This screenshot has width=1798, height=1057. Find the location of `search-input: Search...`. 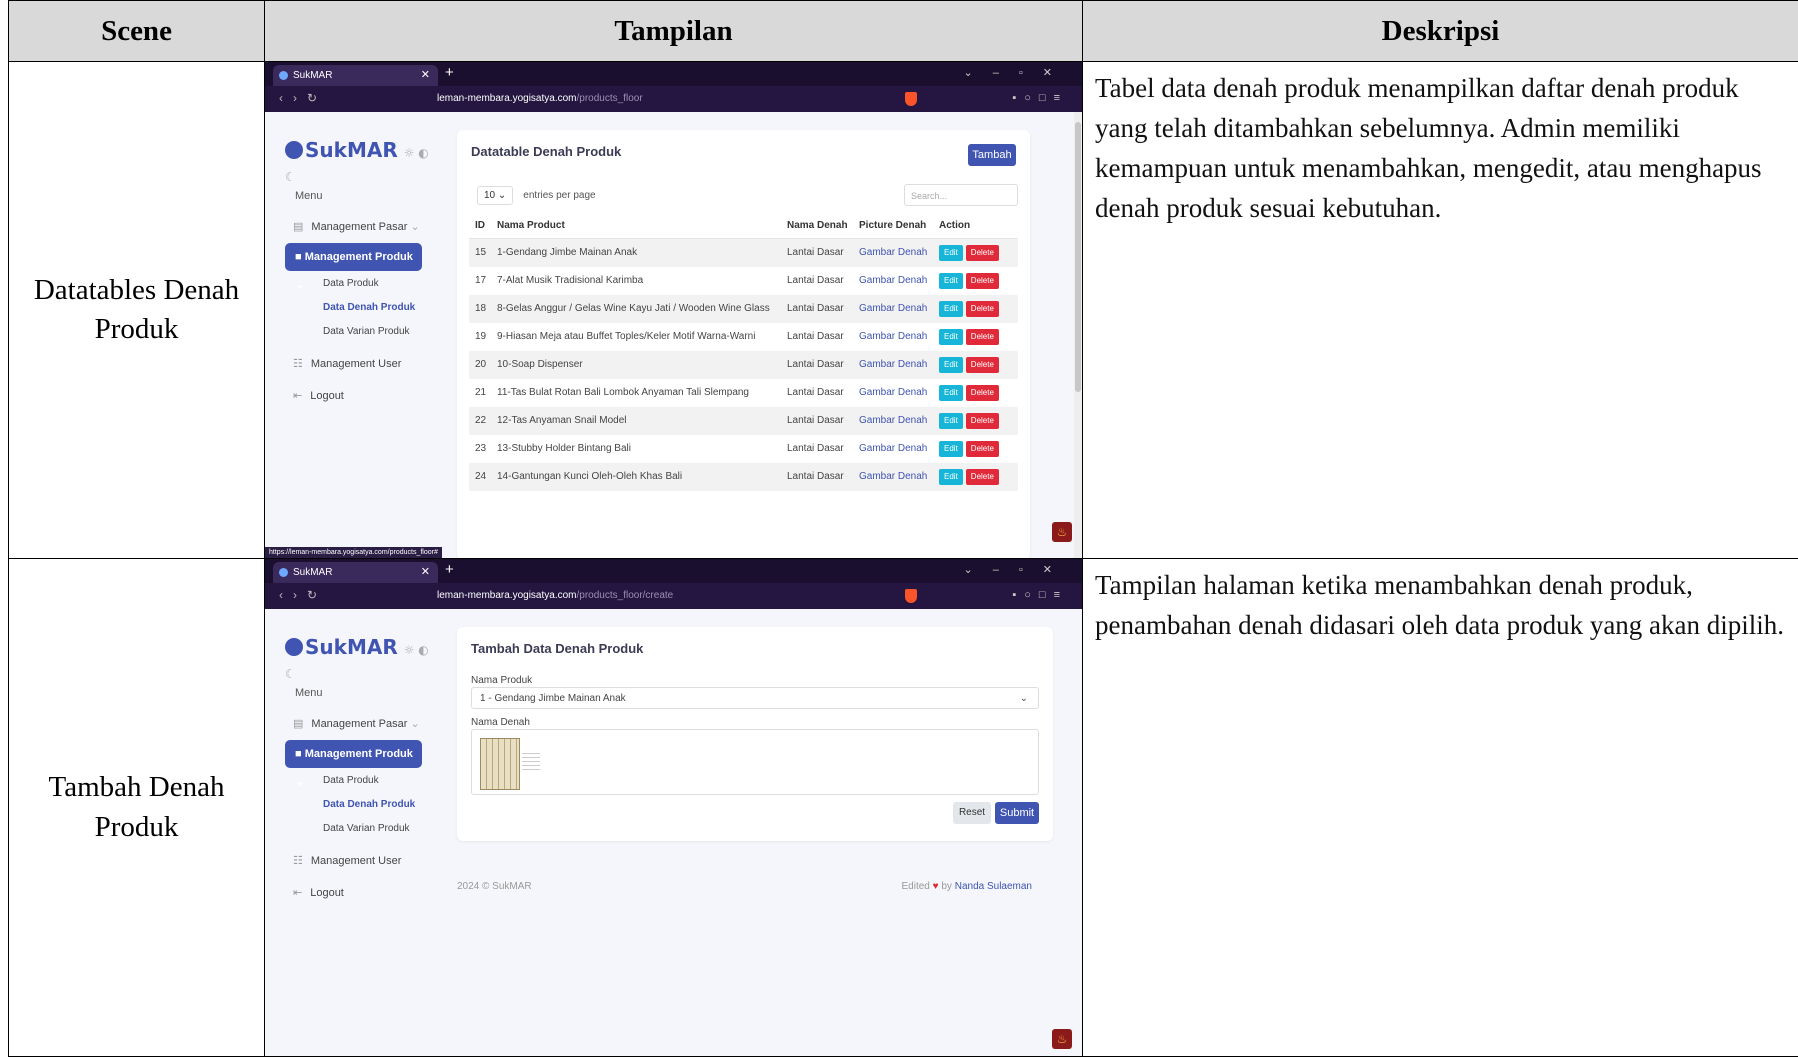

search-input: Search... is located at coordinates (961, 195).